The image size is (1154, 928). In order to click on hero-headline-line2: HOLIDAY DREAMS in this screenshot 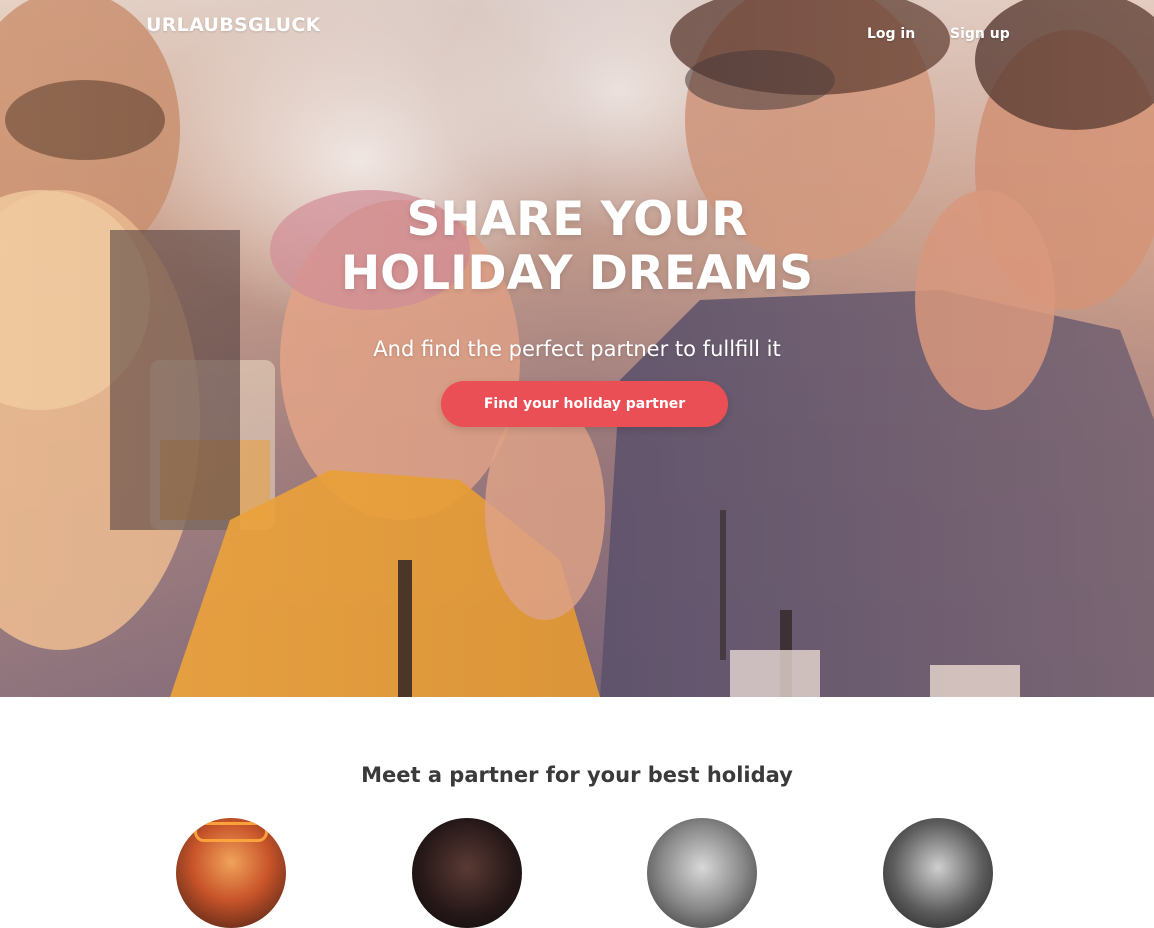, I will do `click(577, 273)`.